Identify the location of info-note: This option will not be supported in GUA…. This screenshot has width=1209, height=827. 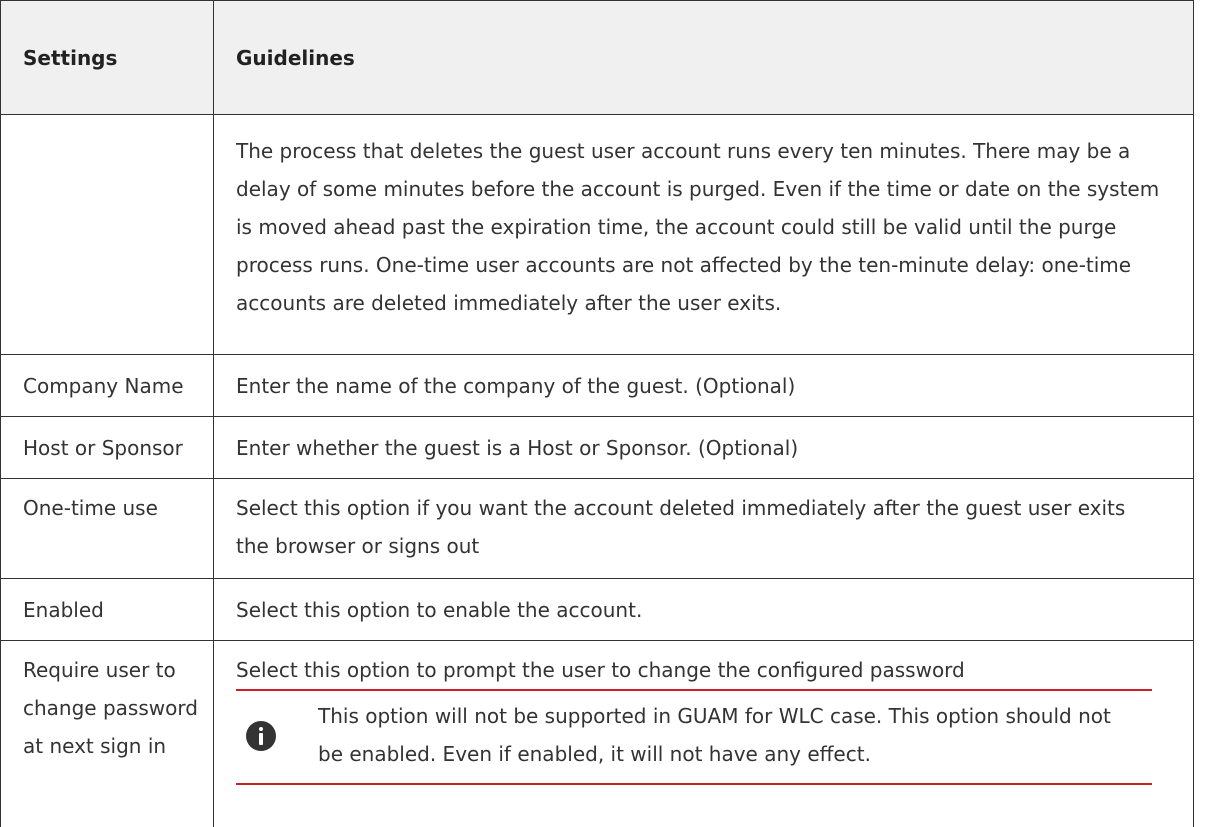
(714, 737).